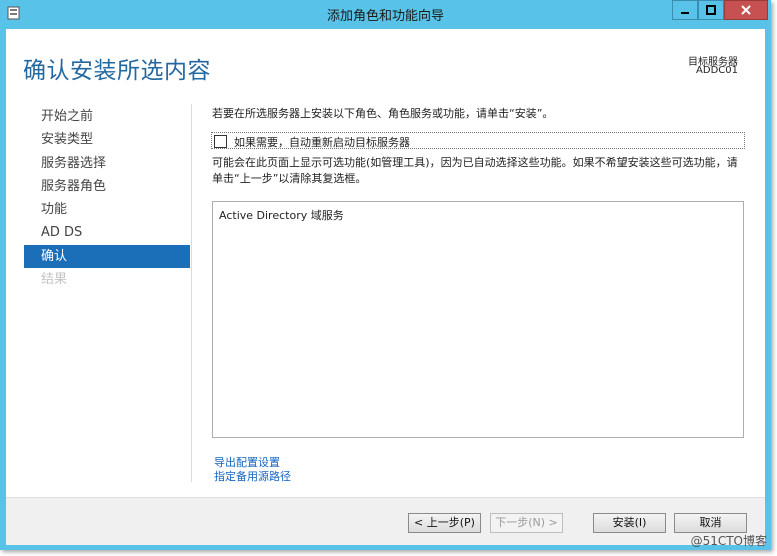 This screenshot has width=777, height=556. I want to click on next-button: 下一步(N) >, so click(526, 523).